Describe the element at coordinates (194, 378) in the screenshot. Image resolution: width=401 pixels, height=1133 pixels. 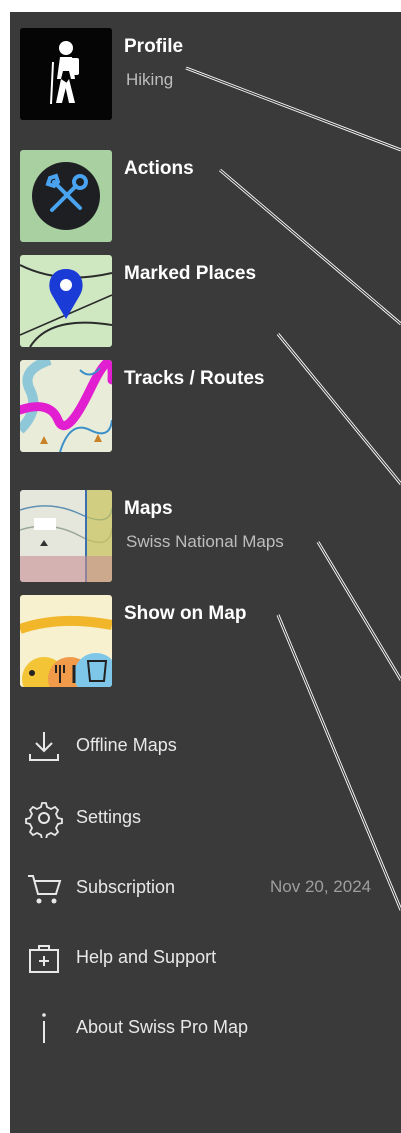
I see `tracks-routes-label: Tracks / Routes` at that location.